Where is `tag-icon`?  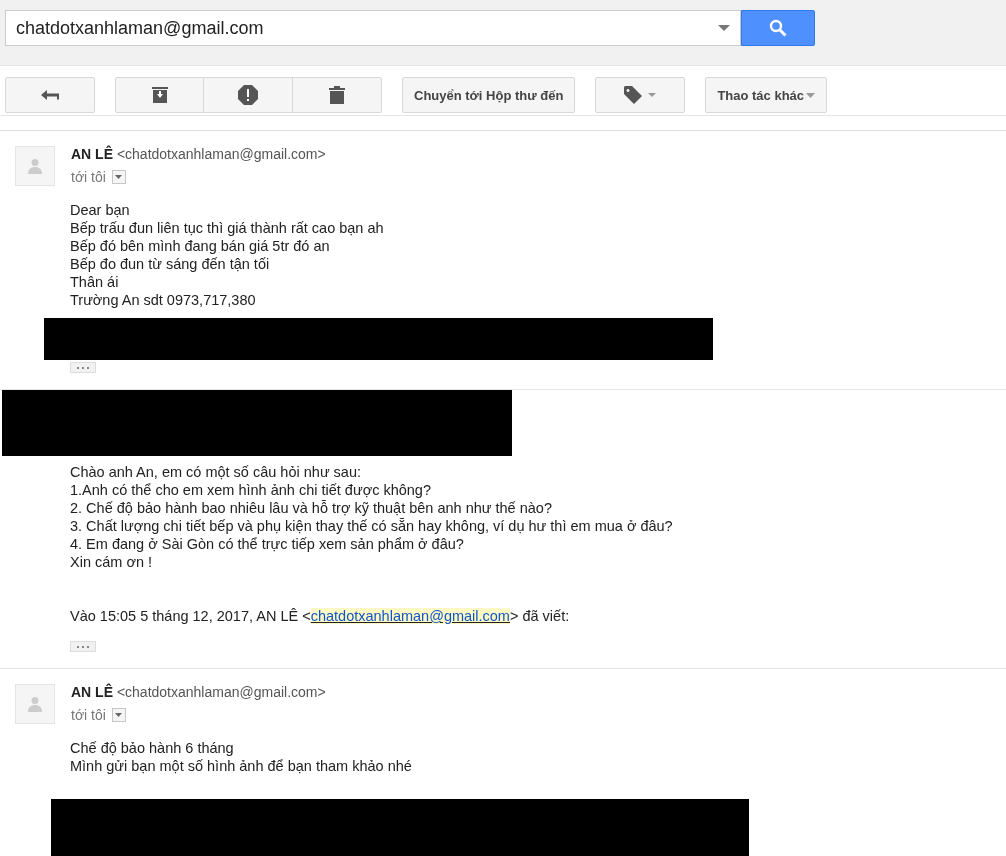 tag-icon is located at coordinates (640, 95).